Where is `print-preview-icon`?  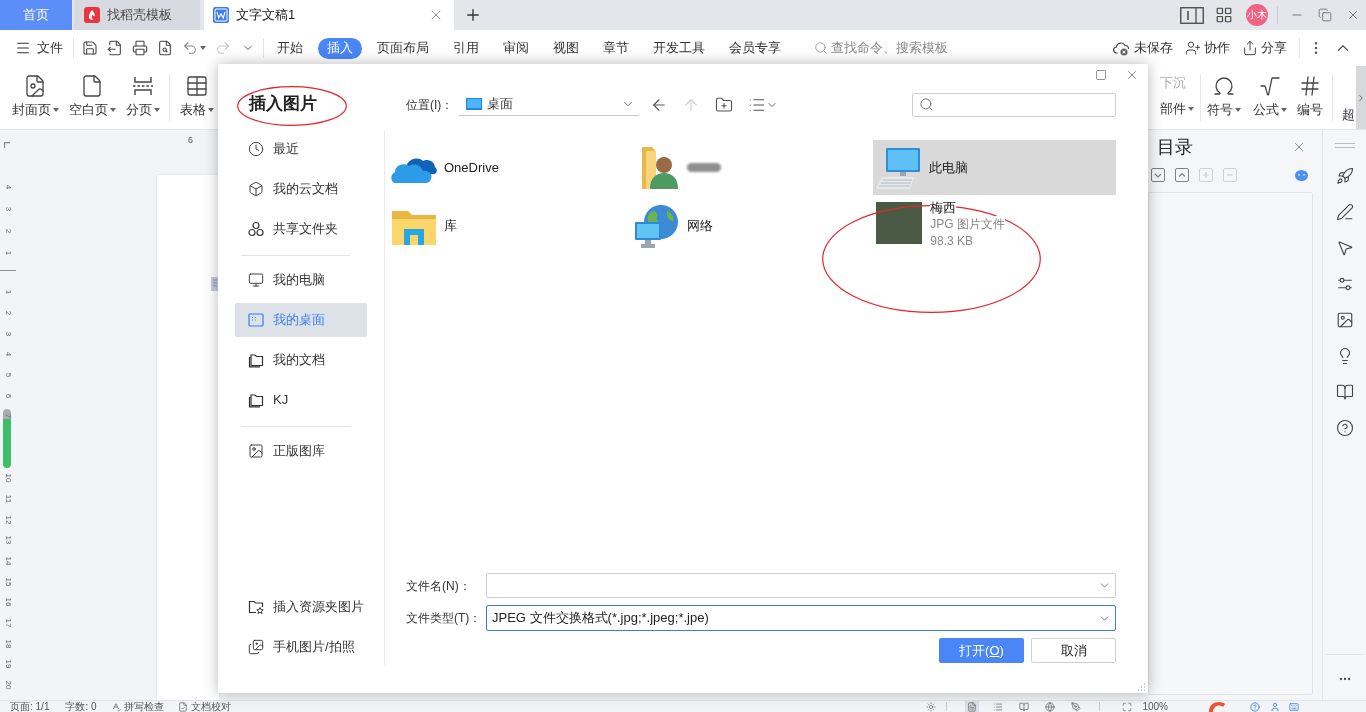
print-preview-icon is located at coordinates (165, 48).